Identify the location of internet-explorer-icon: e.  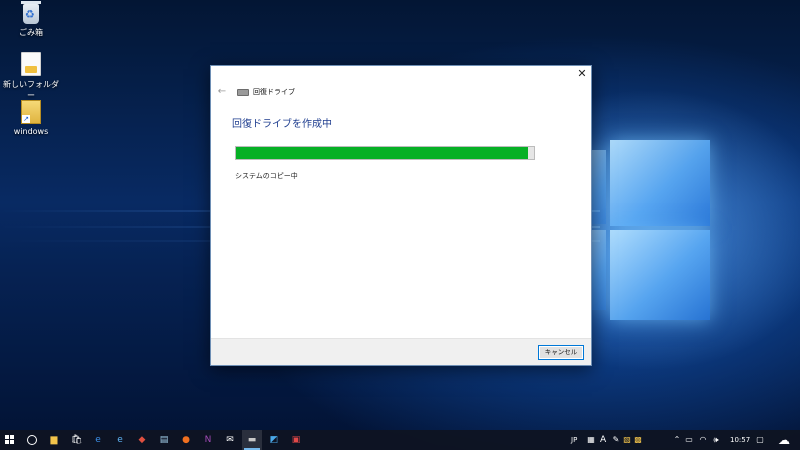
(120, 440).